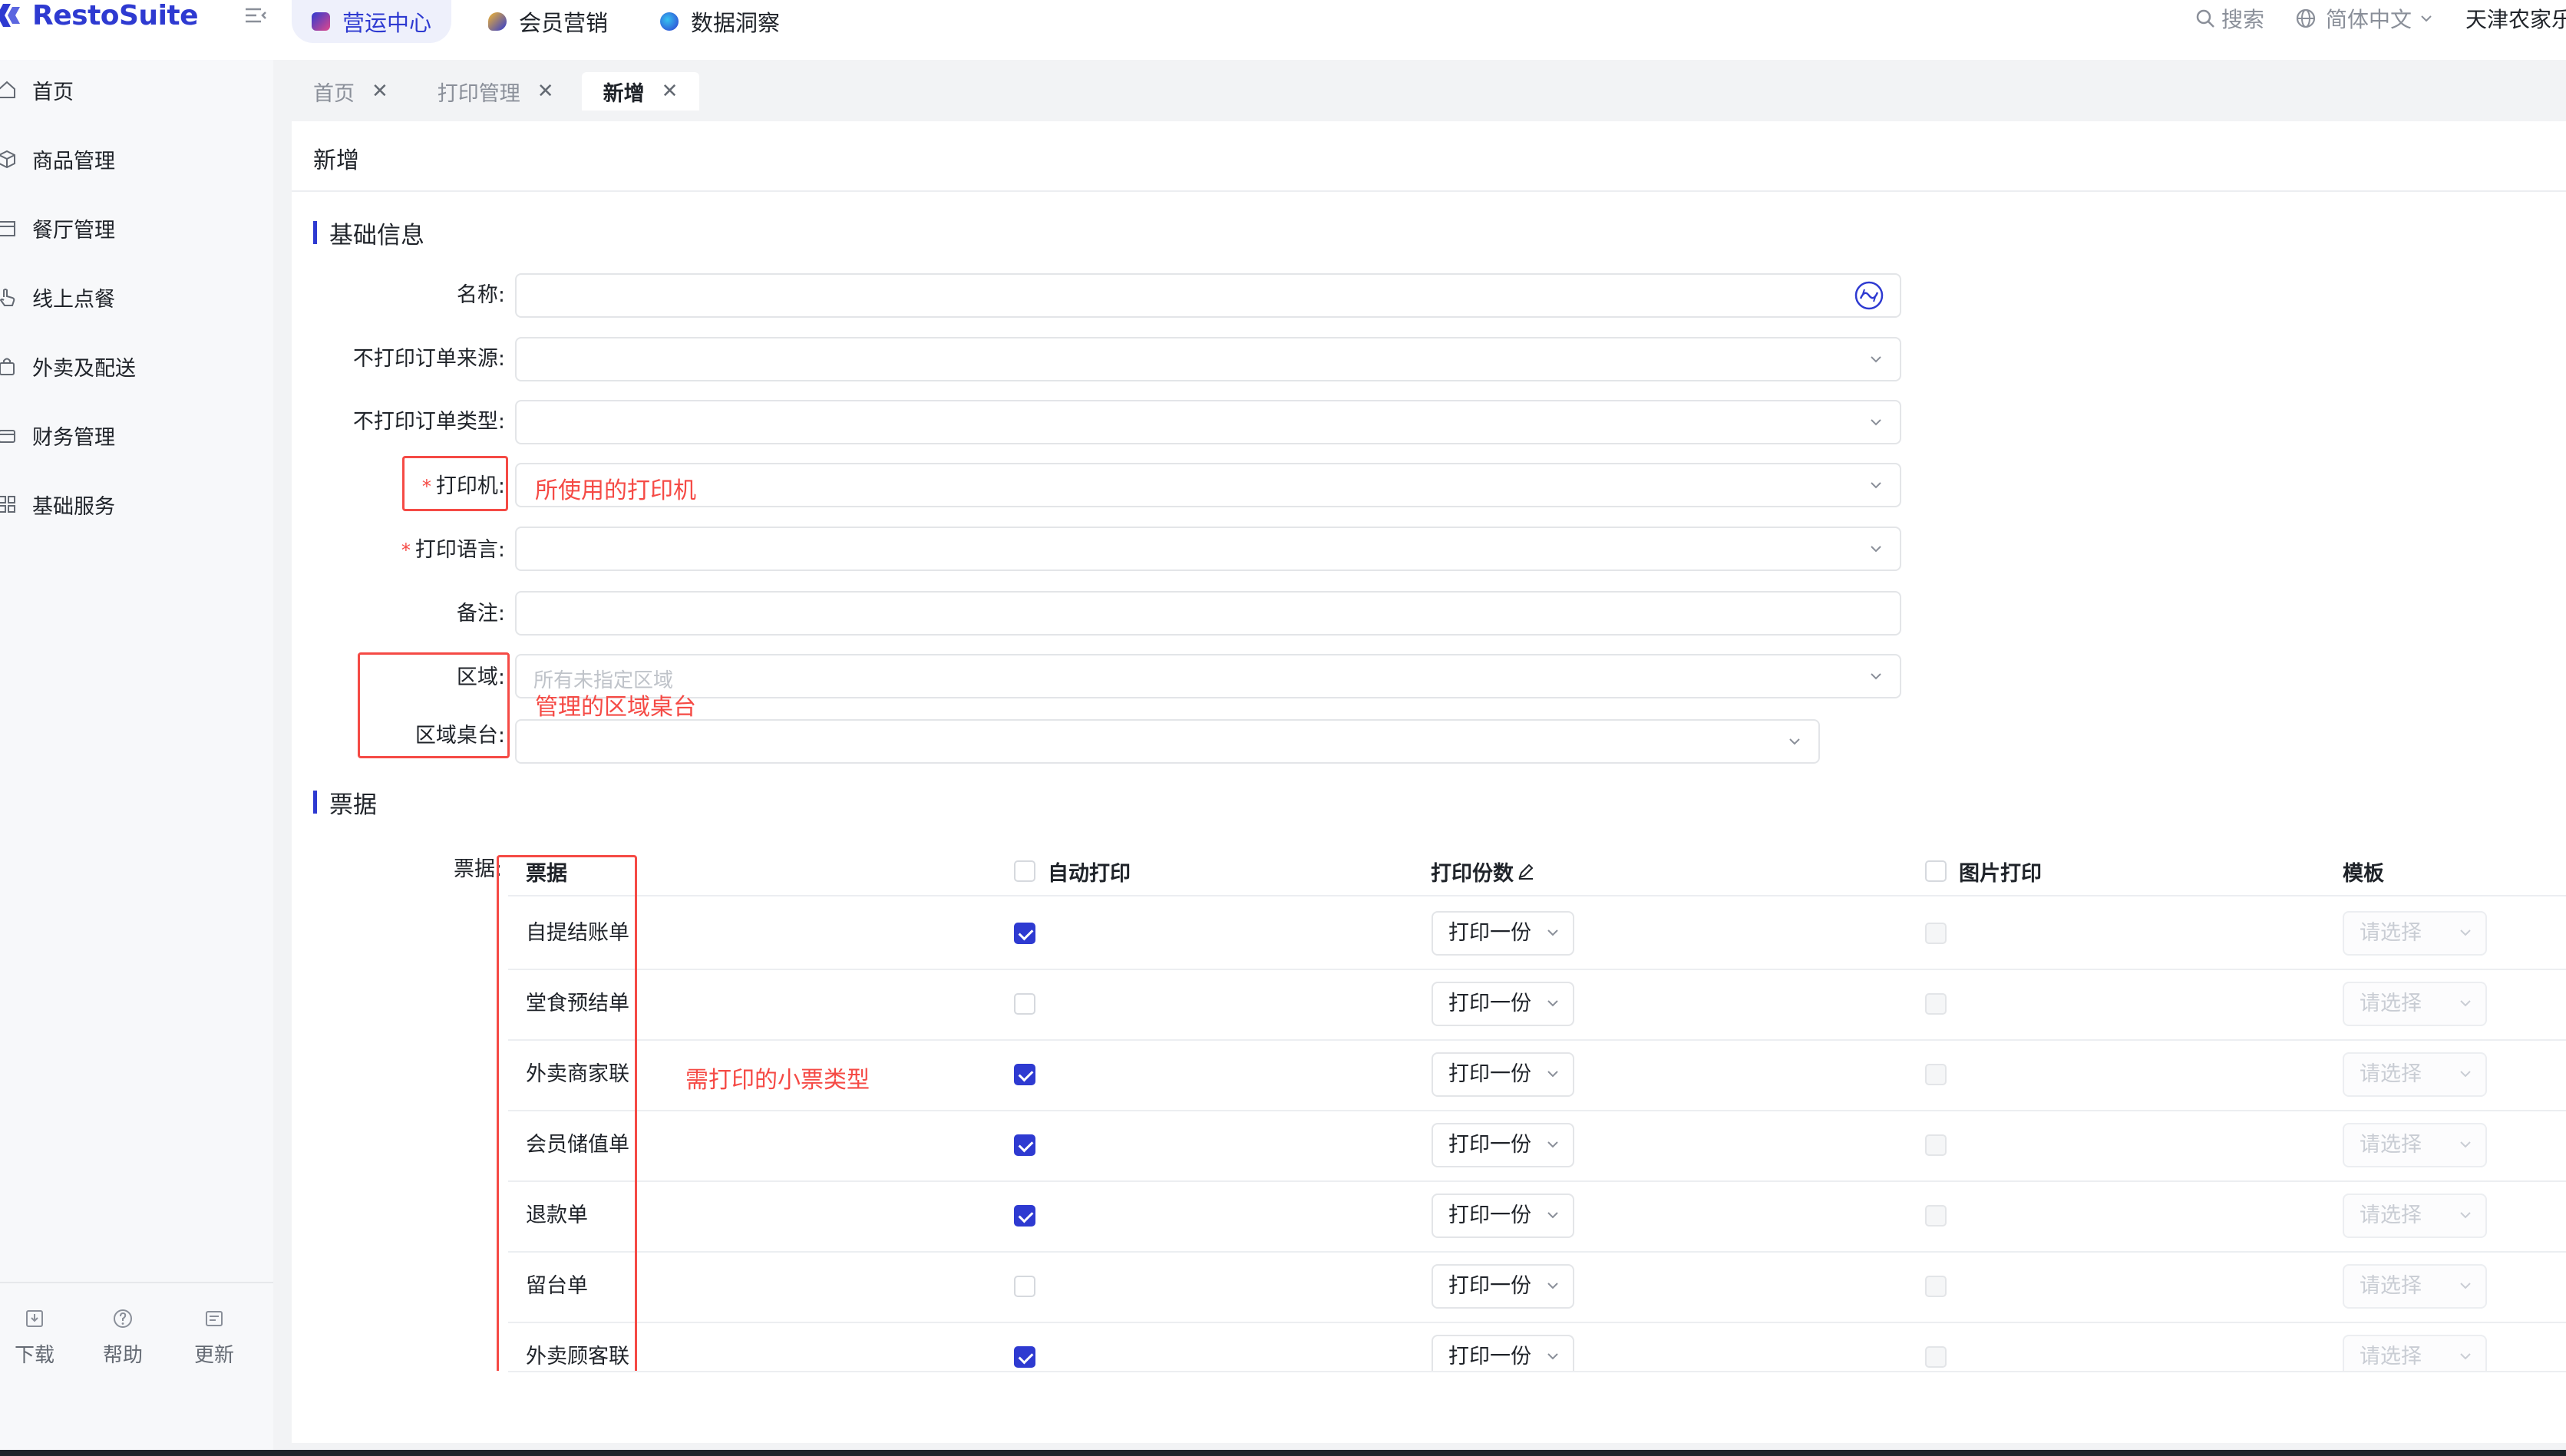 The height and width of the screenshot is (1456, 2566). I want to click on topnav-tab-insight: 数据洞察, so click(720, 21).